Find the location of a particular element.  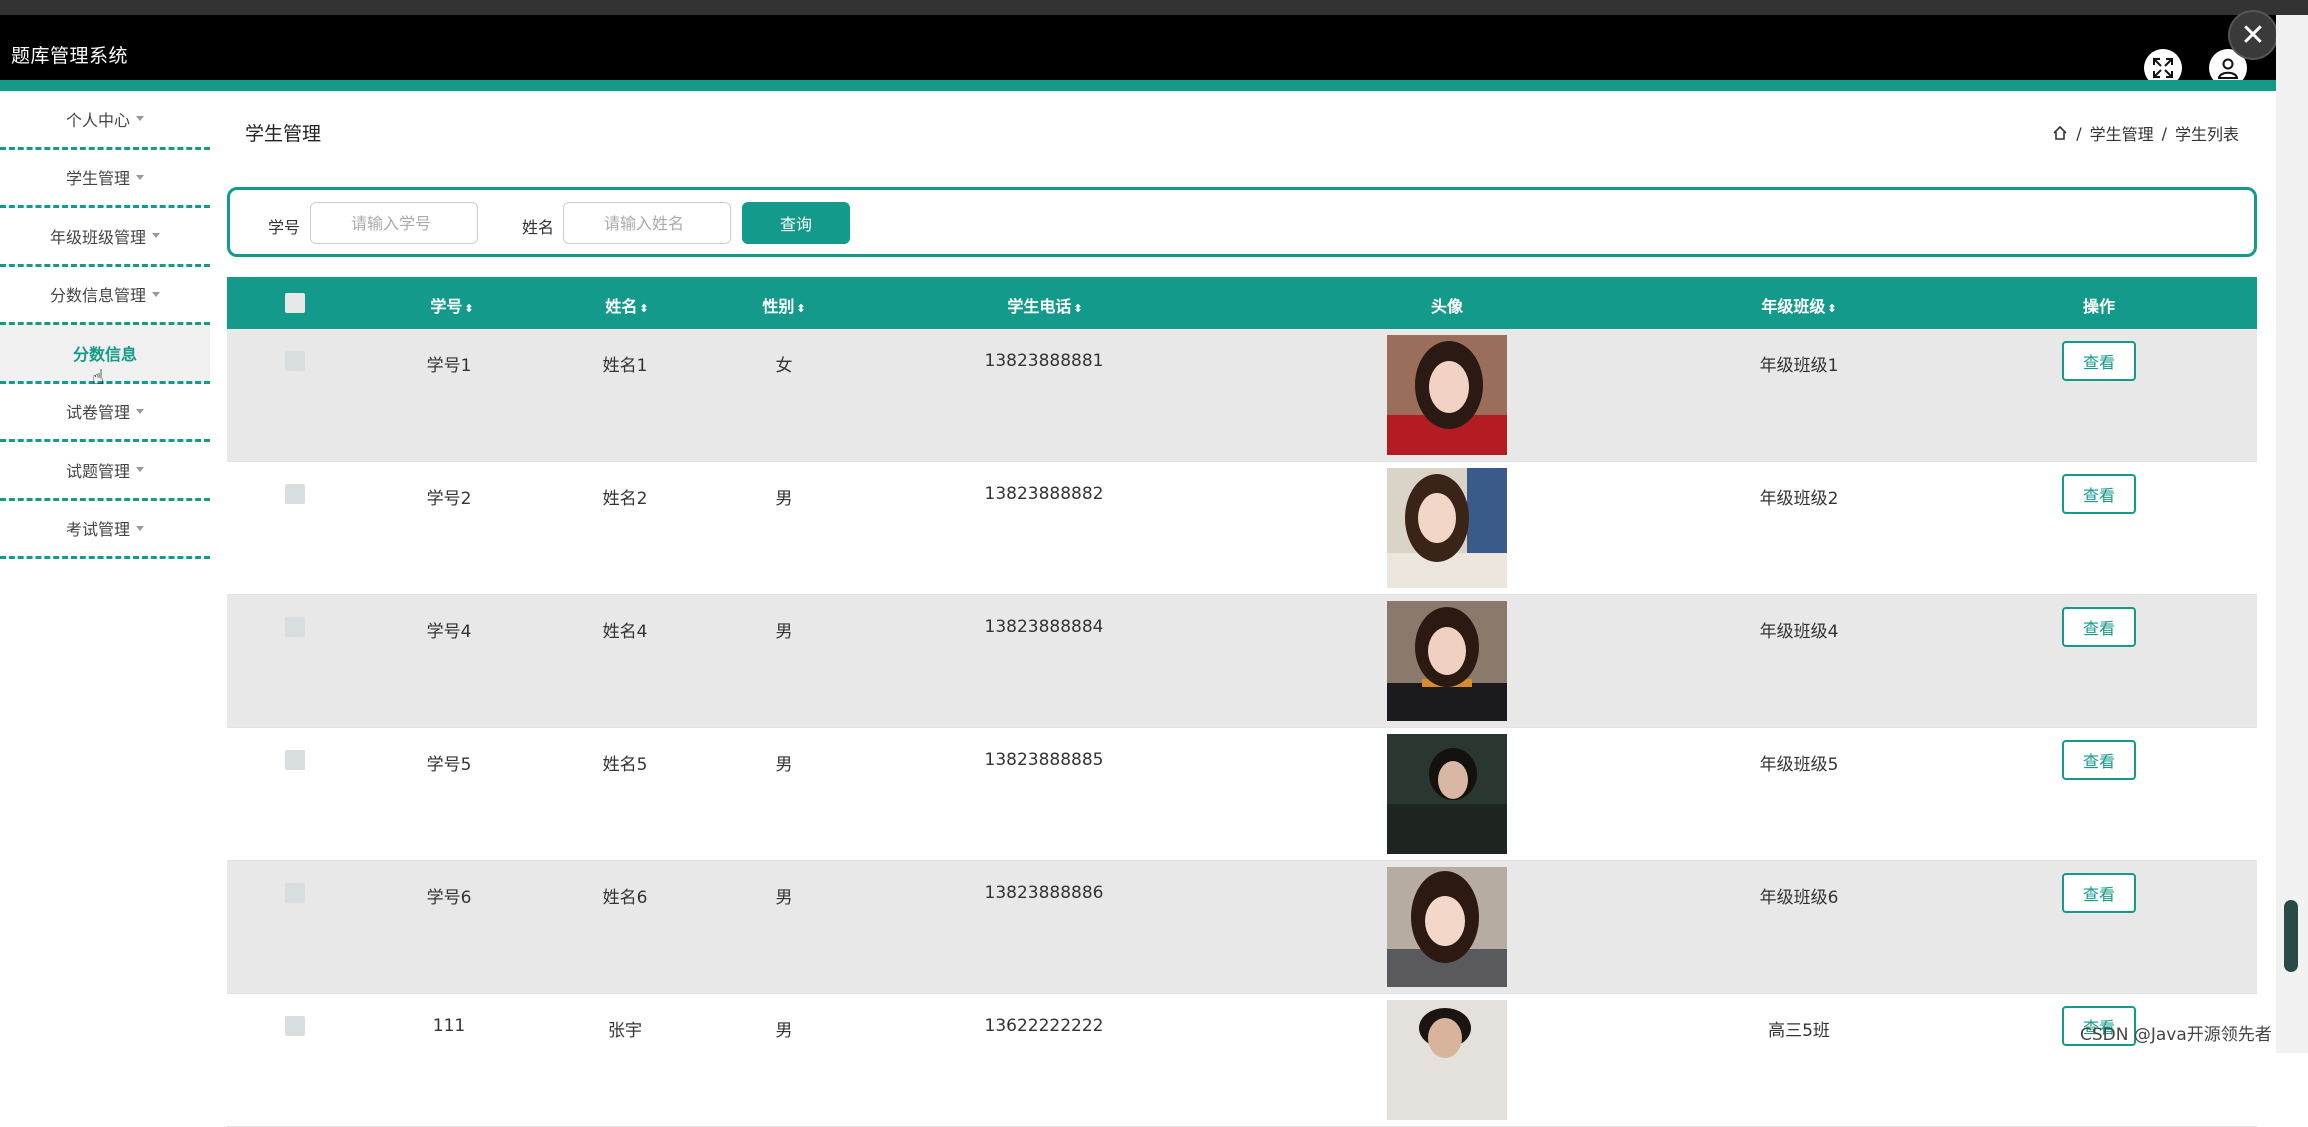

breadcrumb-item: 学生列表 is located at coordinates (2206, 134).